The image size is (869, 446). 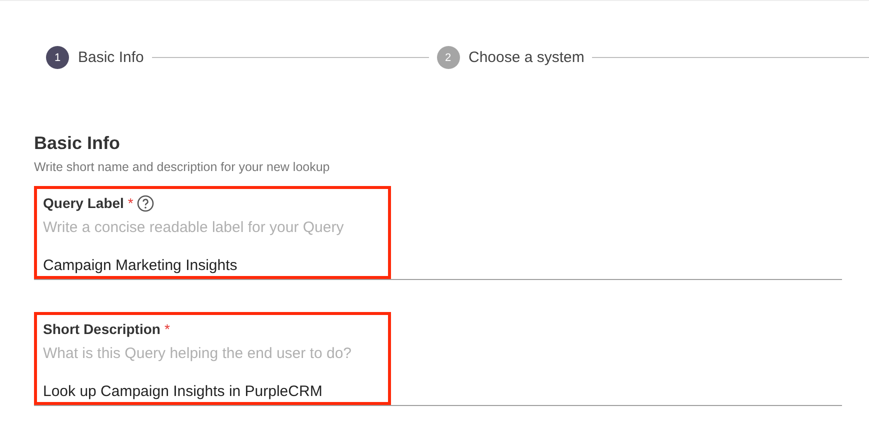 I want to click on step-label: Basic Info, so click(x=111, y=57).